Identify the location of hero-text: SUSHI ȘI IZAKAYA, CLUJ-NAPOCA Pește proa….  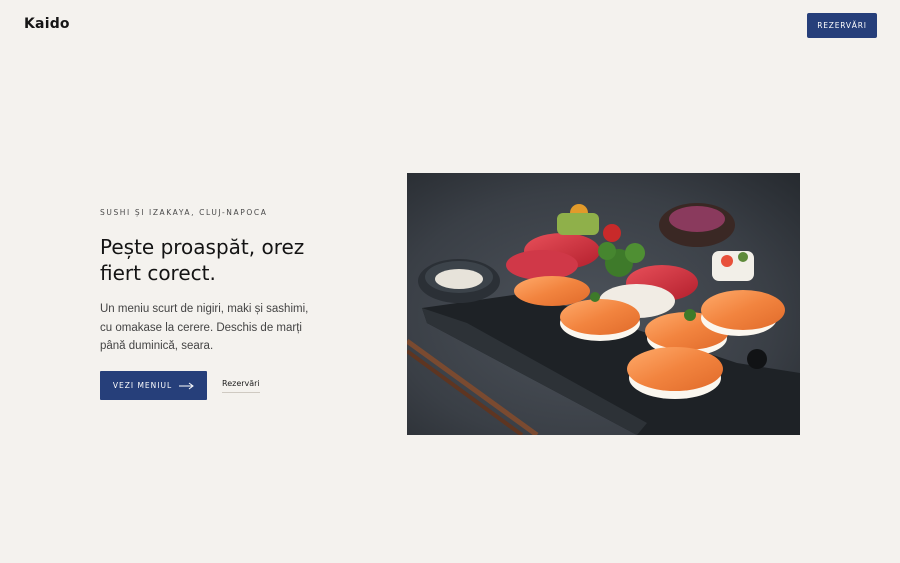
(215, 282).